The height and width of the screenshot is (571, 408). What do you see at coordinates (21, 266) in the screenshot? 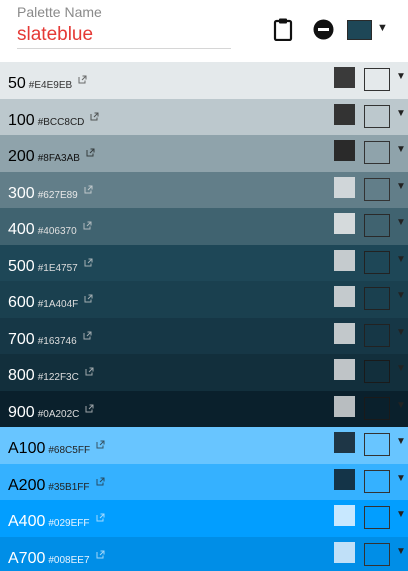
I see `shade-name: 500` at bounding box center [21, 266].